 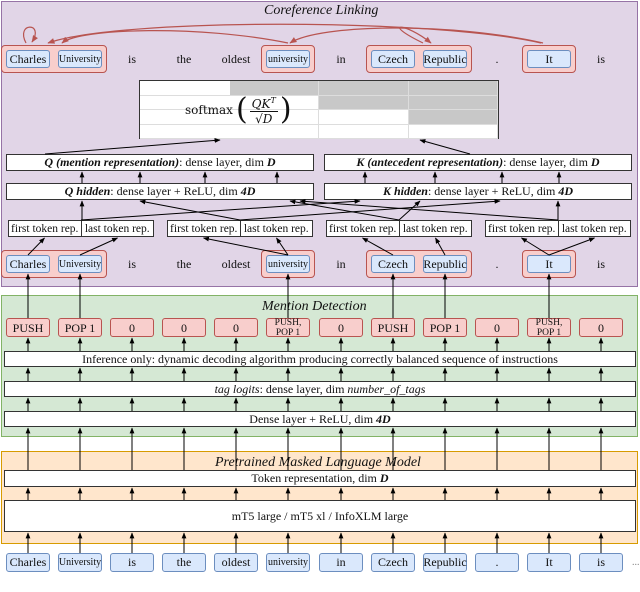 I want to click on top-mention-token: University, so click(x=80, y=59).